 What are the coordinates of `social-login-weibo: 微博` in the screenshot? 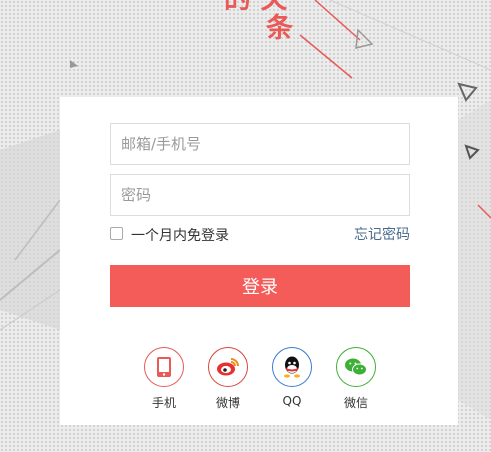 It's located at (228, 379).